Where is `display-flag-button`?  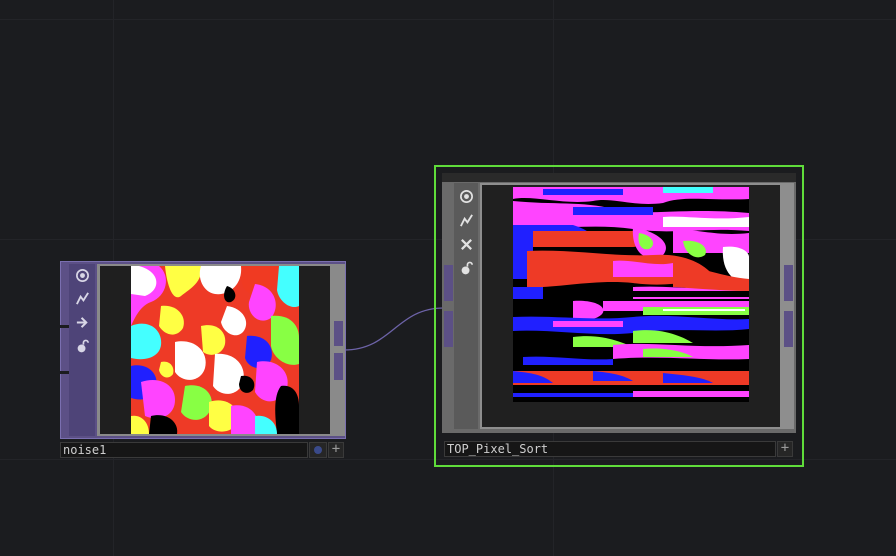 display-flag-button is located at coordinates (318, 450).